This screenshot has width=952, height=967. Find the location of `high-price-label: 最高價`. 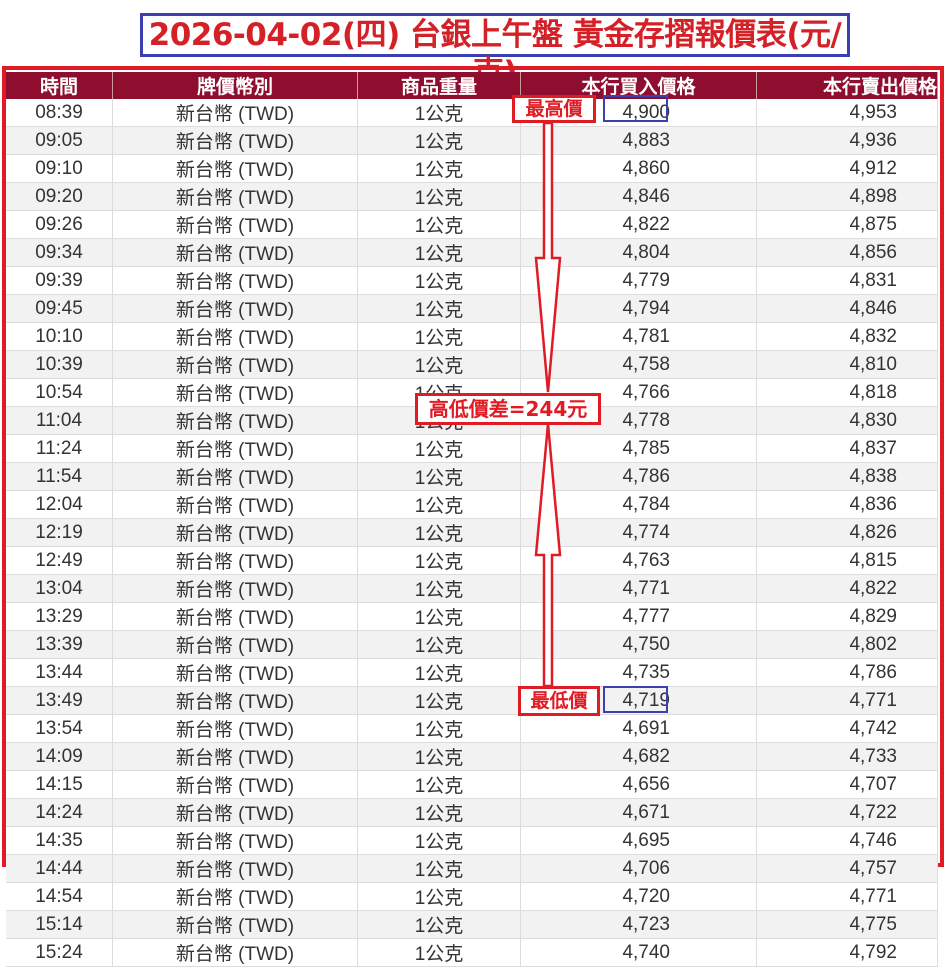

high-price-label: 最高價 is located at coordinates (554, 109).